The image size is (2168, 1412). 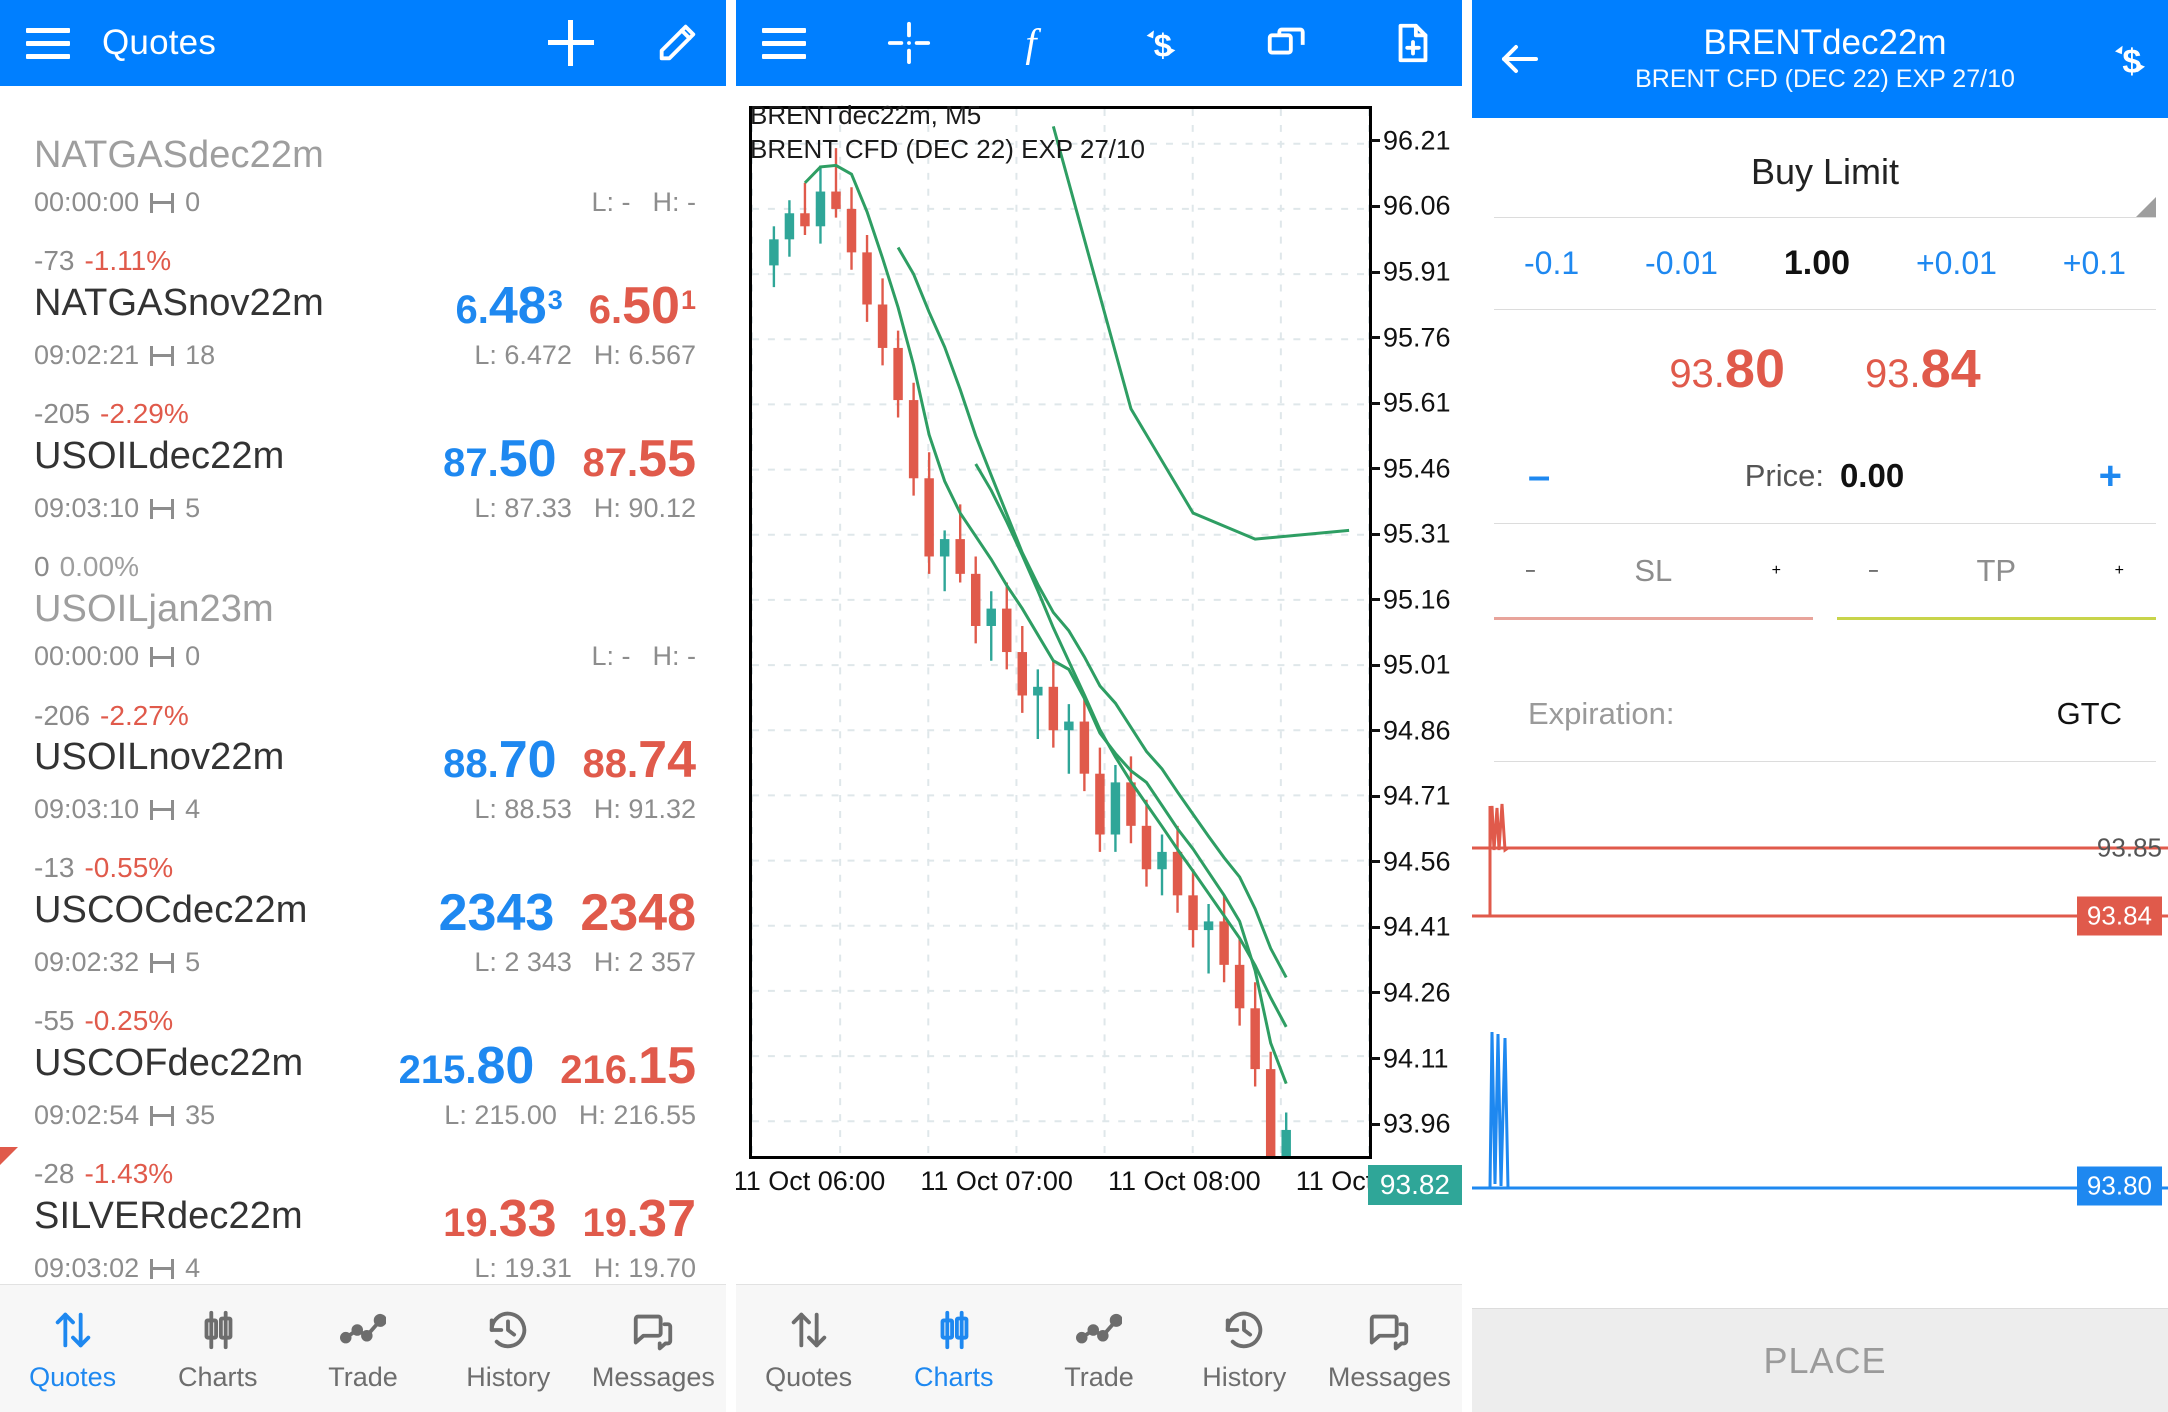 I want to click on bid-price: 93.80, so click(x=1727, y=369).